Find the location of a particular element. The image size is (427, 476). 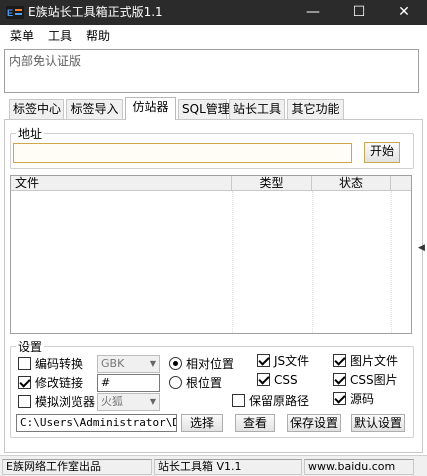

relative-position-radio is located at coordinates (175, 363).